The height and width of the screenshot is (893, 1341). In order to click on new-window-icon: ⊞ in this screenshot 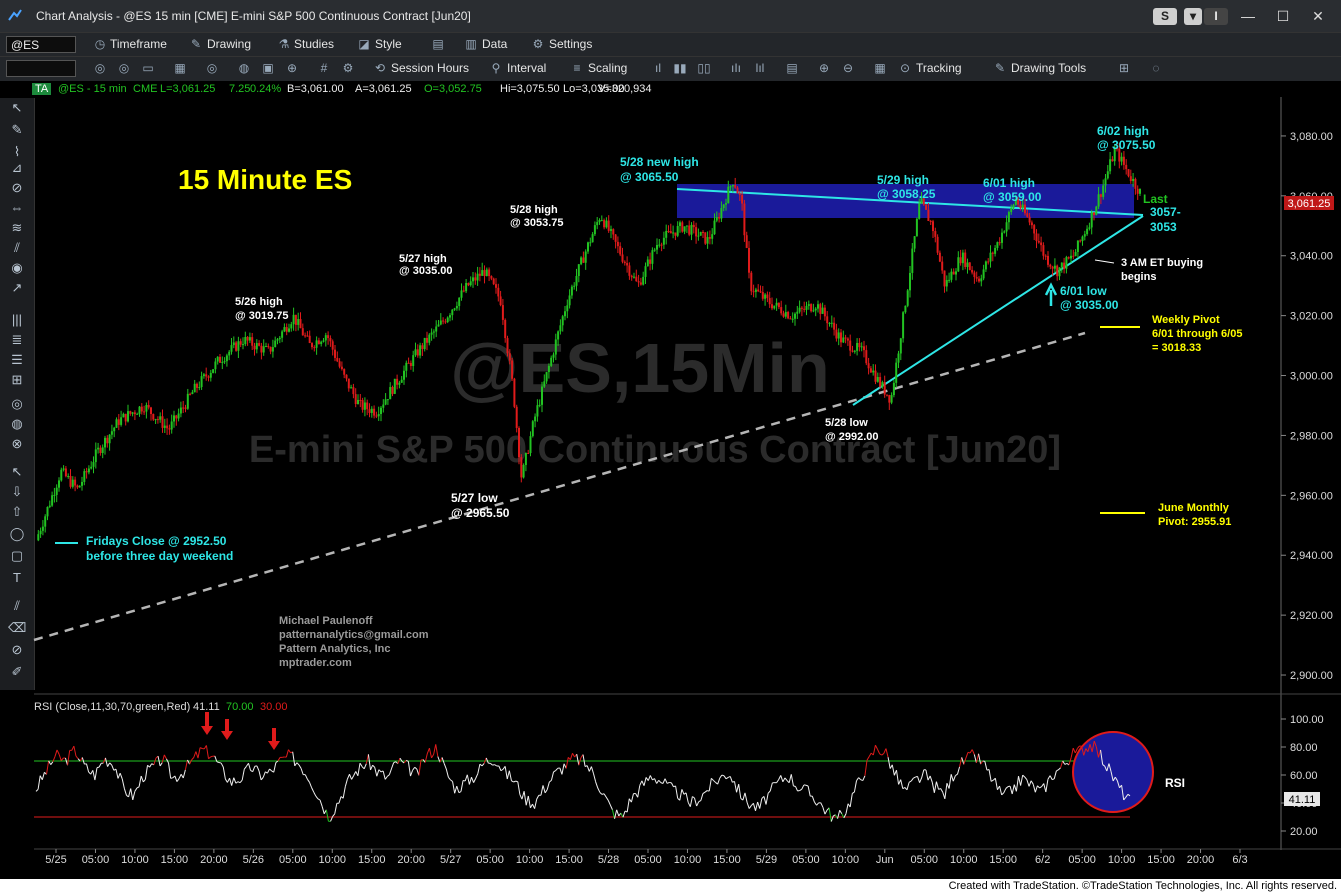, I will do `click(1124, 68)`.